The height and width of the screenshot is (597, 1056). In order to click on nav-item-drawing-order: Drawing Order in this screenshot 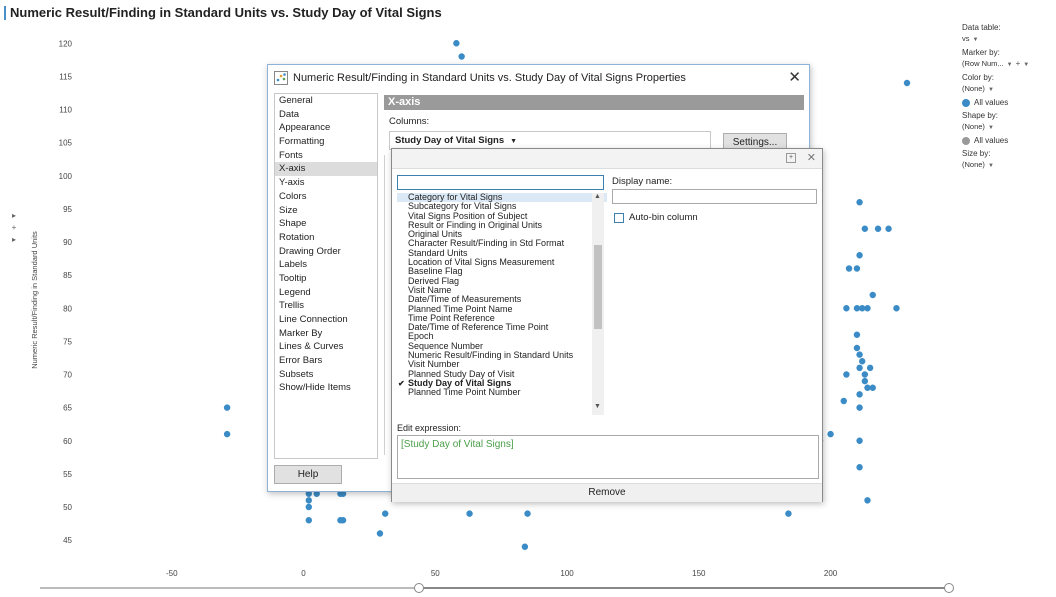, I will do `click(326, 252)`.